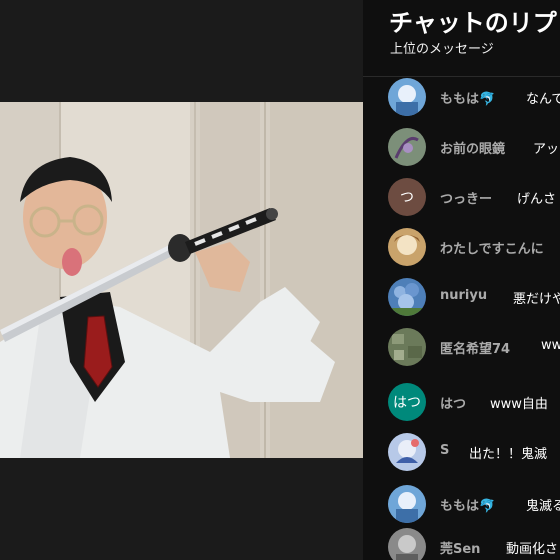 This screenshot has height=560, width=560. I want to click on chat-message: nuriyu 悪だけや, so click(461, 297).